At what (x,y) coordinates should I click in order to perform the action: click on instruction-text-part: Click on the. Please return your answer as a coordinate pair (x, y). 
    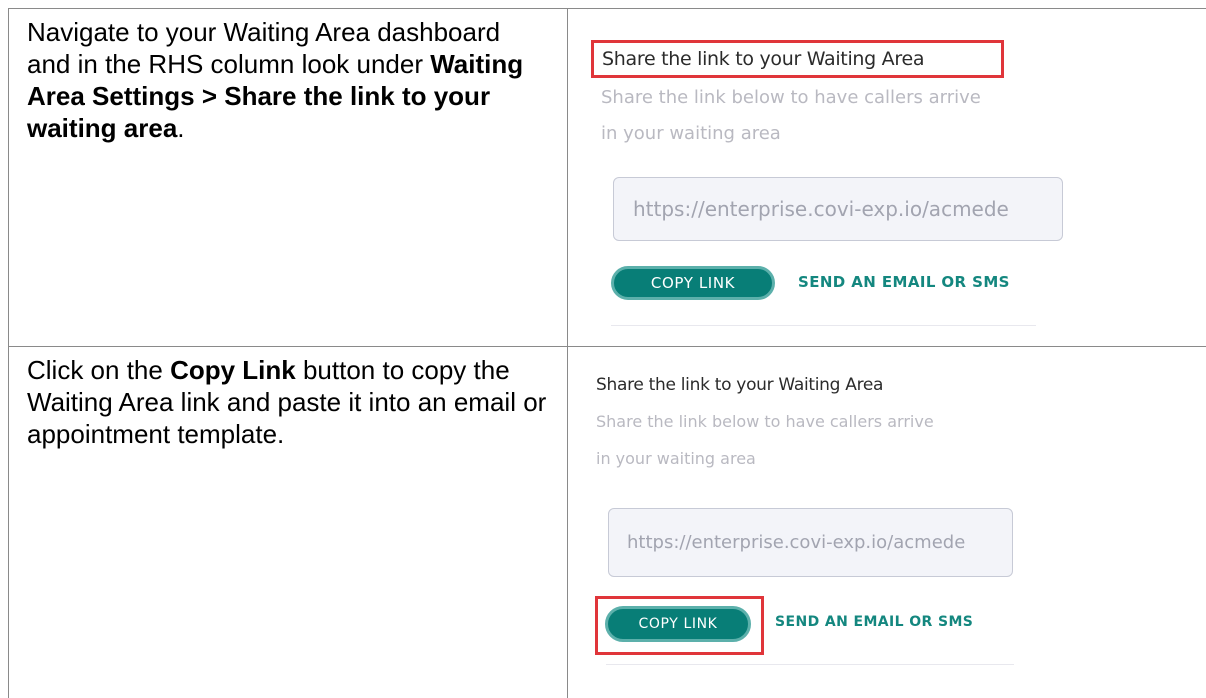
    Looking at the image, I should click on (98, 370).